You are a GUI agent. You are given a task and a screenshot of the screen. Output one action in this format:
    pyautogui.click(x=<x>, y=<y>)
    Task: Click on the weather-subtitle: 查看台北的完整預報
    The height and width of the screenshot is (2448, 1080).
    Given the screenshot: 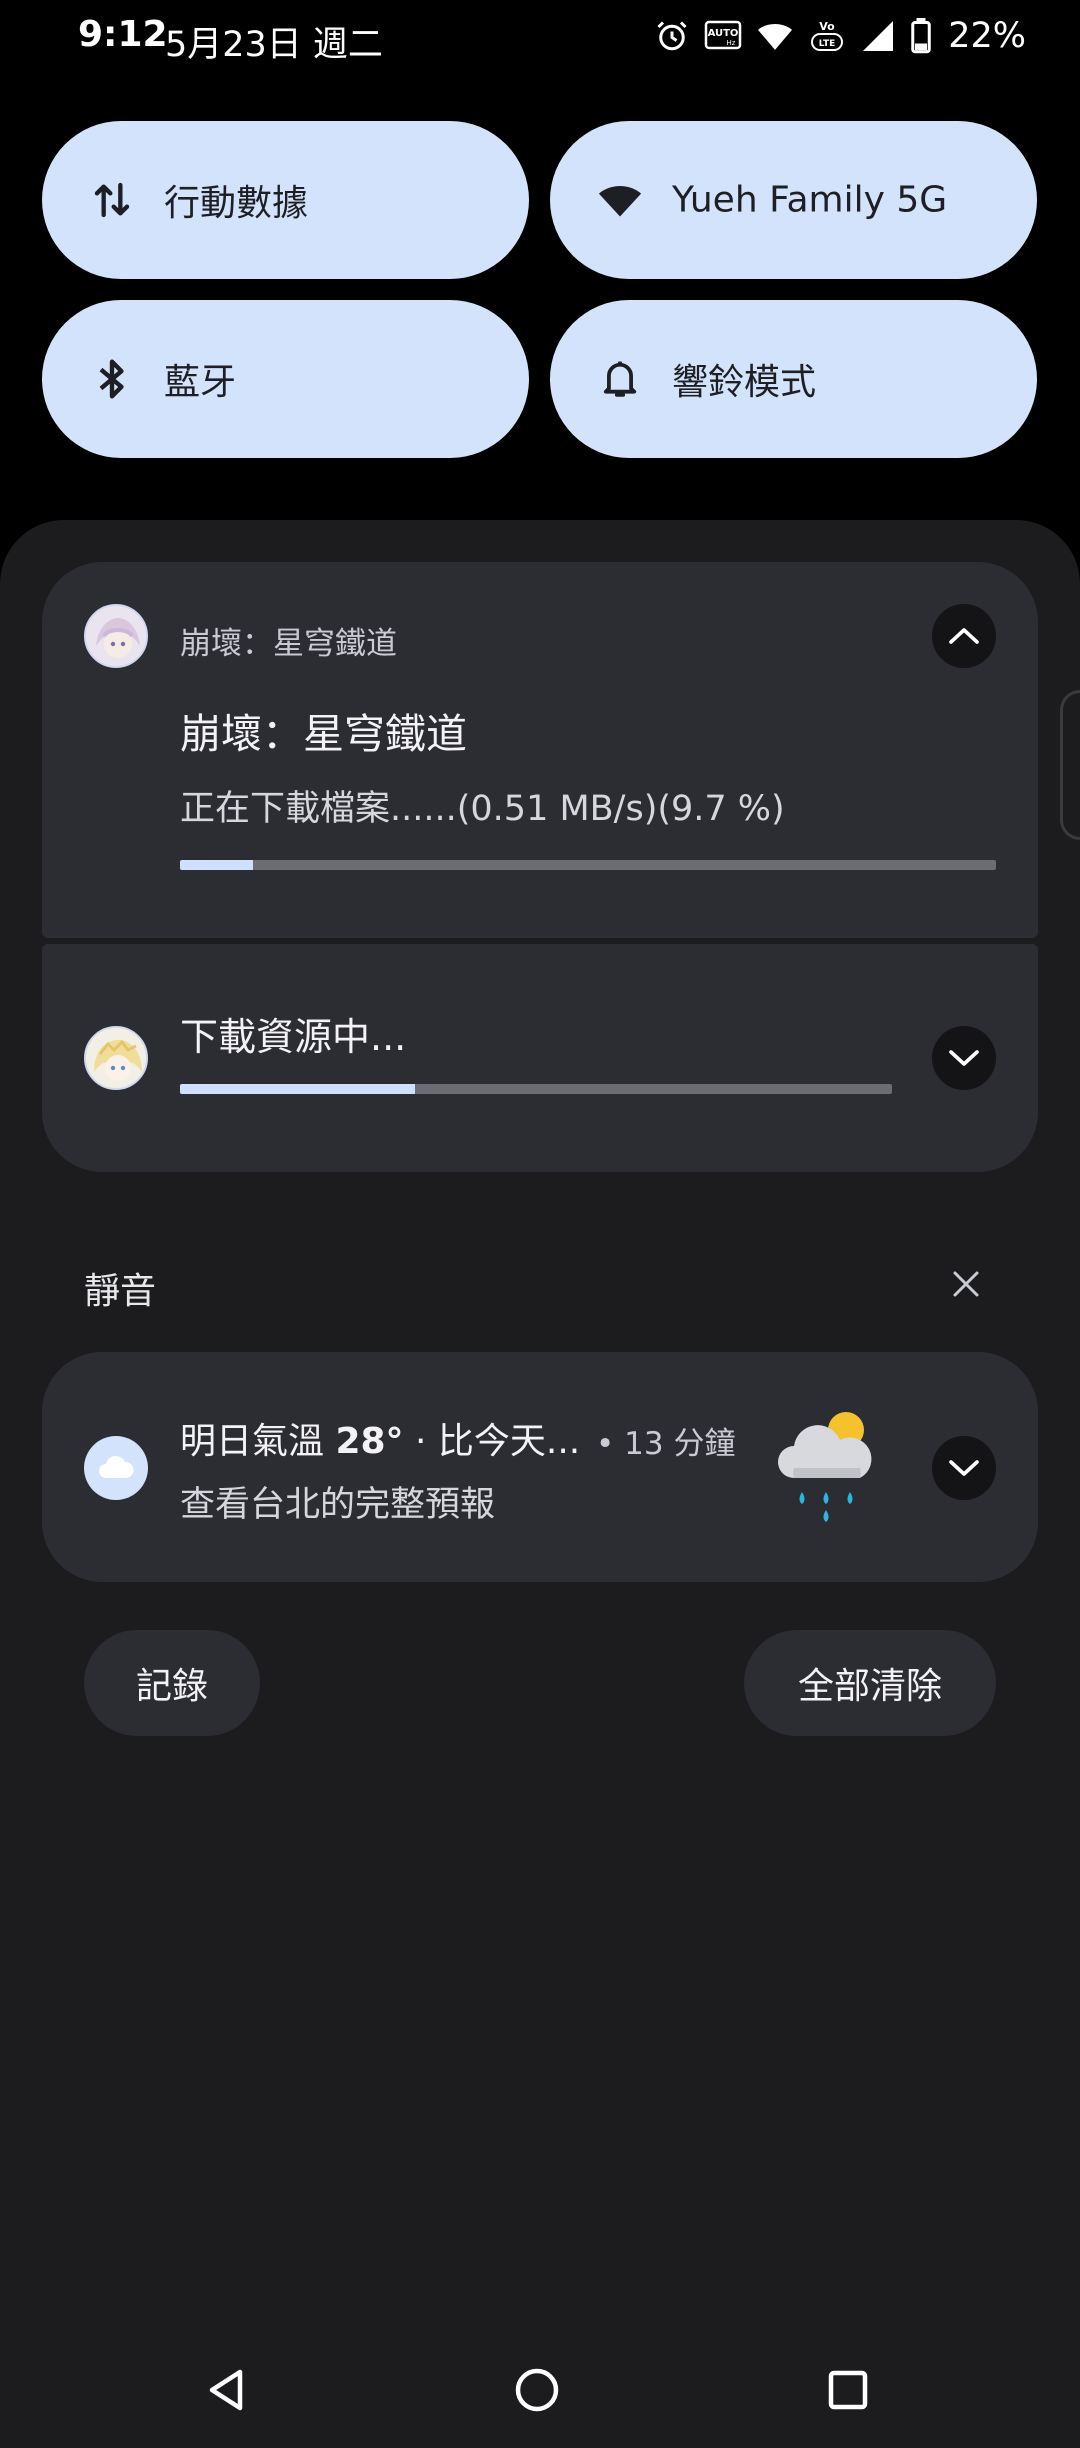 What is the action you would take?
    pyautogui.click(x=338, y=1505)
    